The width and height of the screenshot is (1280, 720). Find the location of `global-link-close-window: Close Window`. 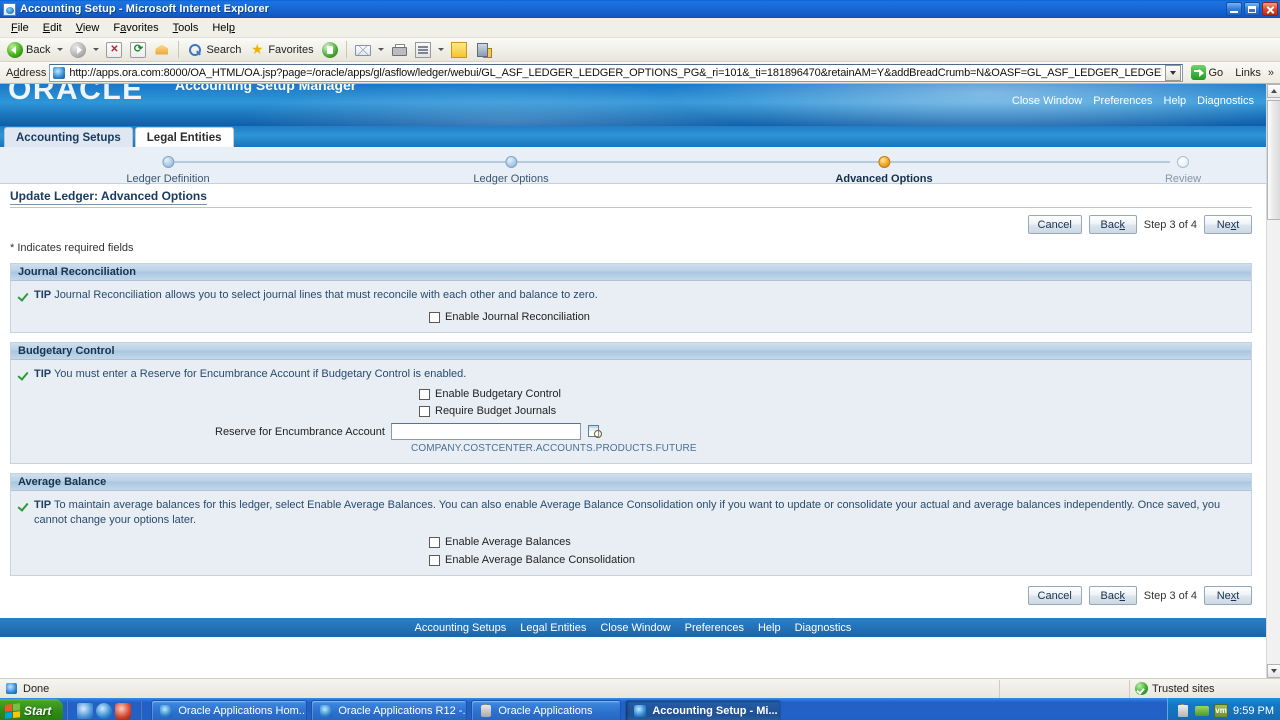

global-link-close-window: Close Window is located at coordinates (1047, 101).